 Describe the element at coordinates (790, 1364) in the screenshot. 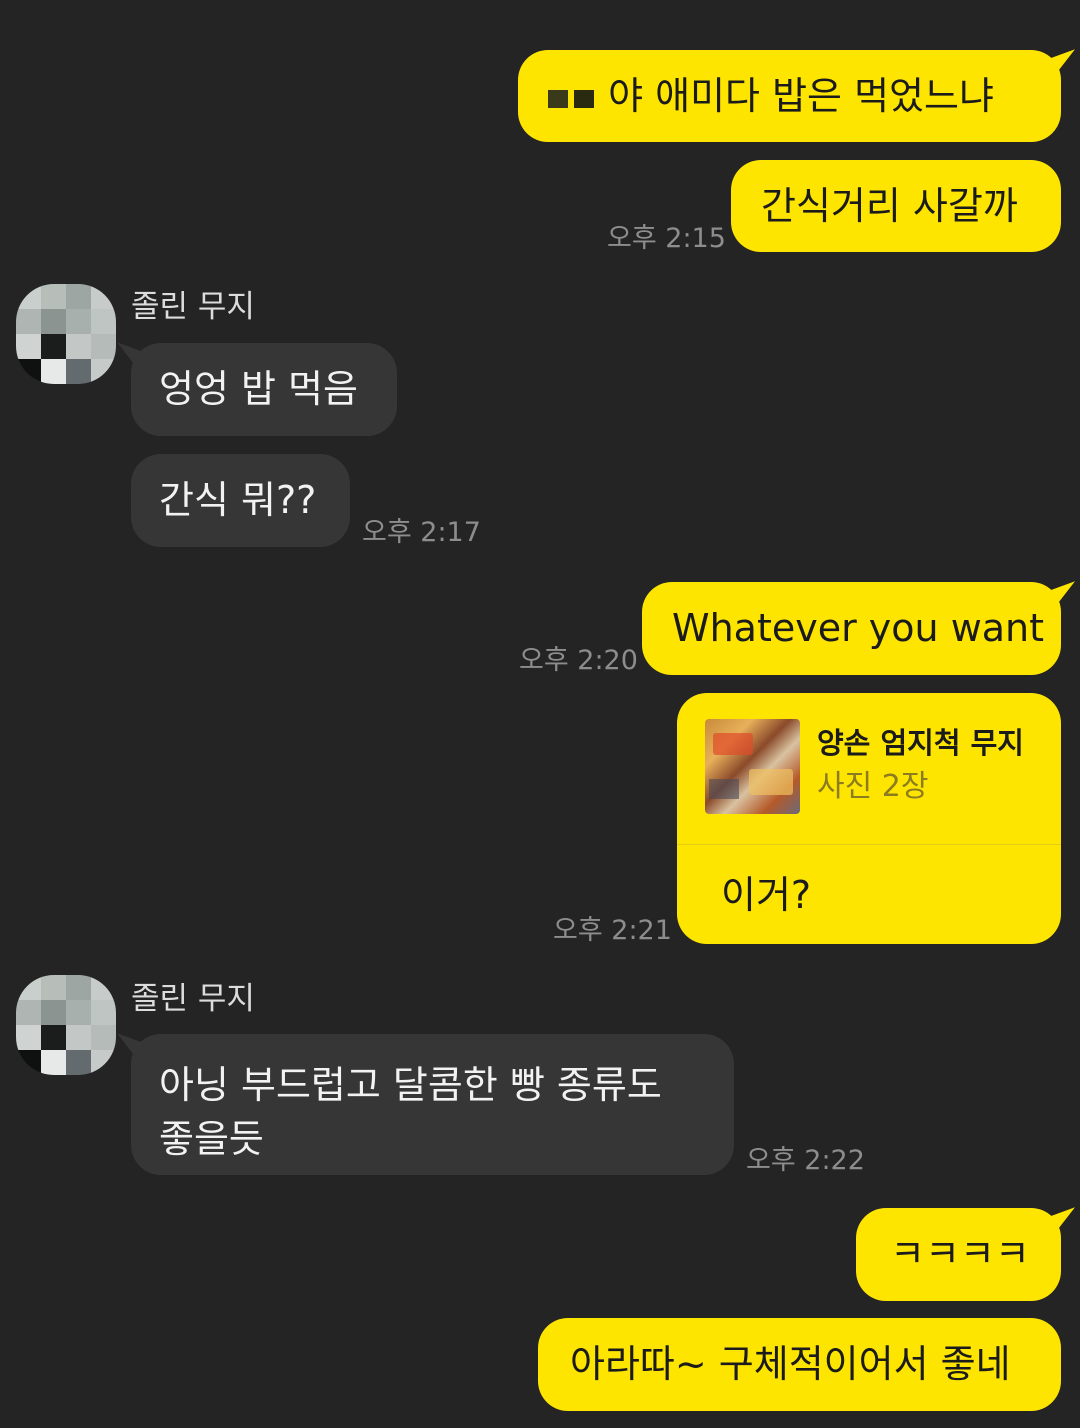

I see `message-text: 아라따~ 구체적이어서 좋네` at that location.